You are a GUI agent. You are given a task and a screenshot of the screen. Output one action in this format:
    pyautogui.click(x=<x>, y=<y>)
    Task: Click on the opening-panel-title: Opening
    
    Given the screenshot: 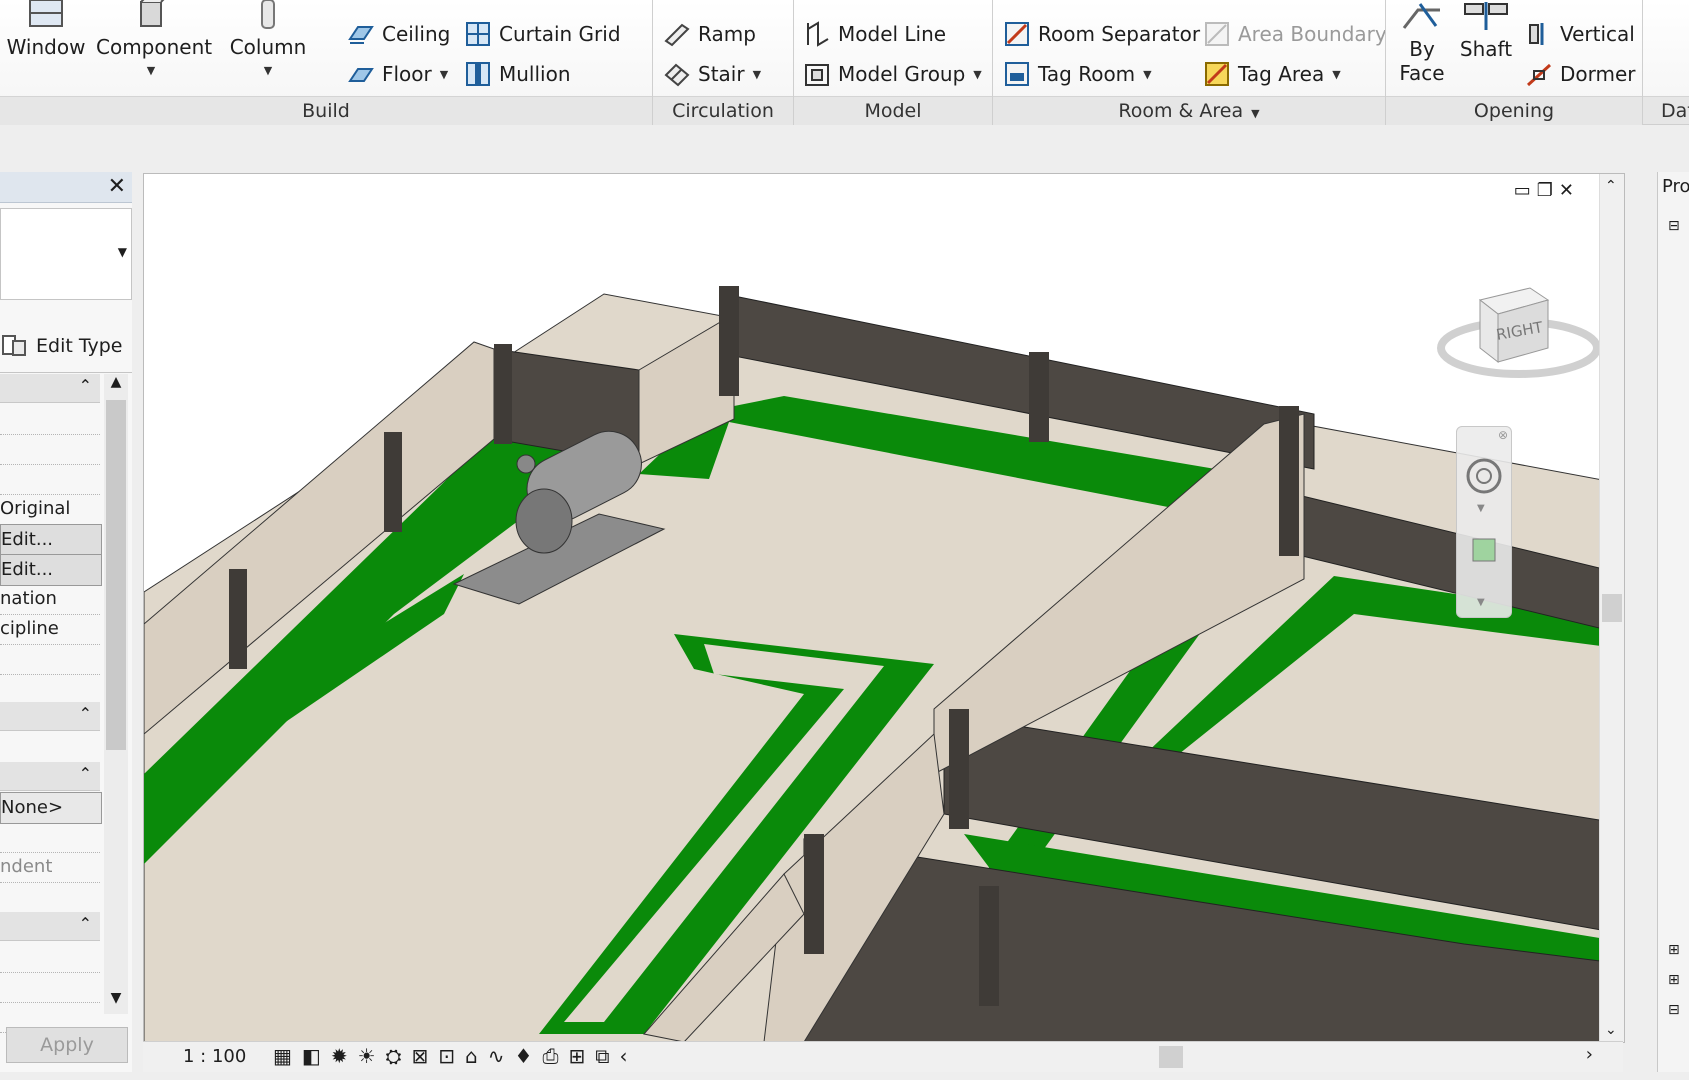 What is the action you would take?
    pyautogui.click(x=1514, y=110)
    